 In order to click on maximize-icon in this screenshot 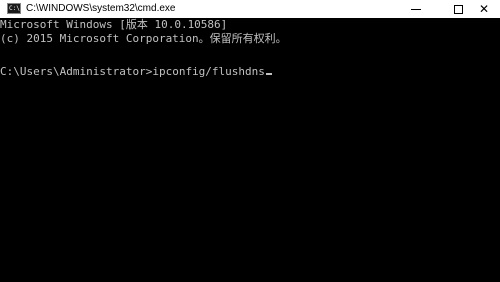, I will do `click(458, 9)`.